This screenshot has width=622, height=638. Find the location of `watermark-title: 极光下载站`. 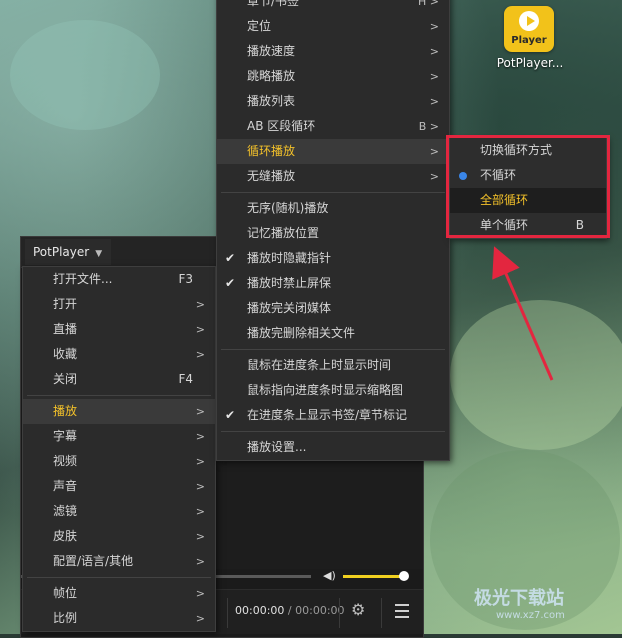

watermark-title: 极光下载站 is located at coordinates (519, 598).